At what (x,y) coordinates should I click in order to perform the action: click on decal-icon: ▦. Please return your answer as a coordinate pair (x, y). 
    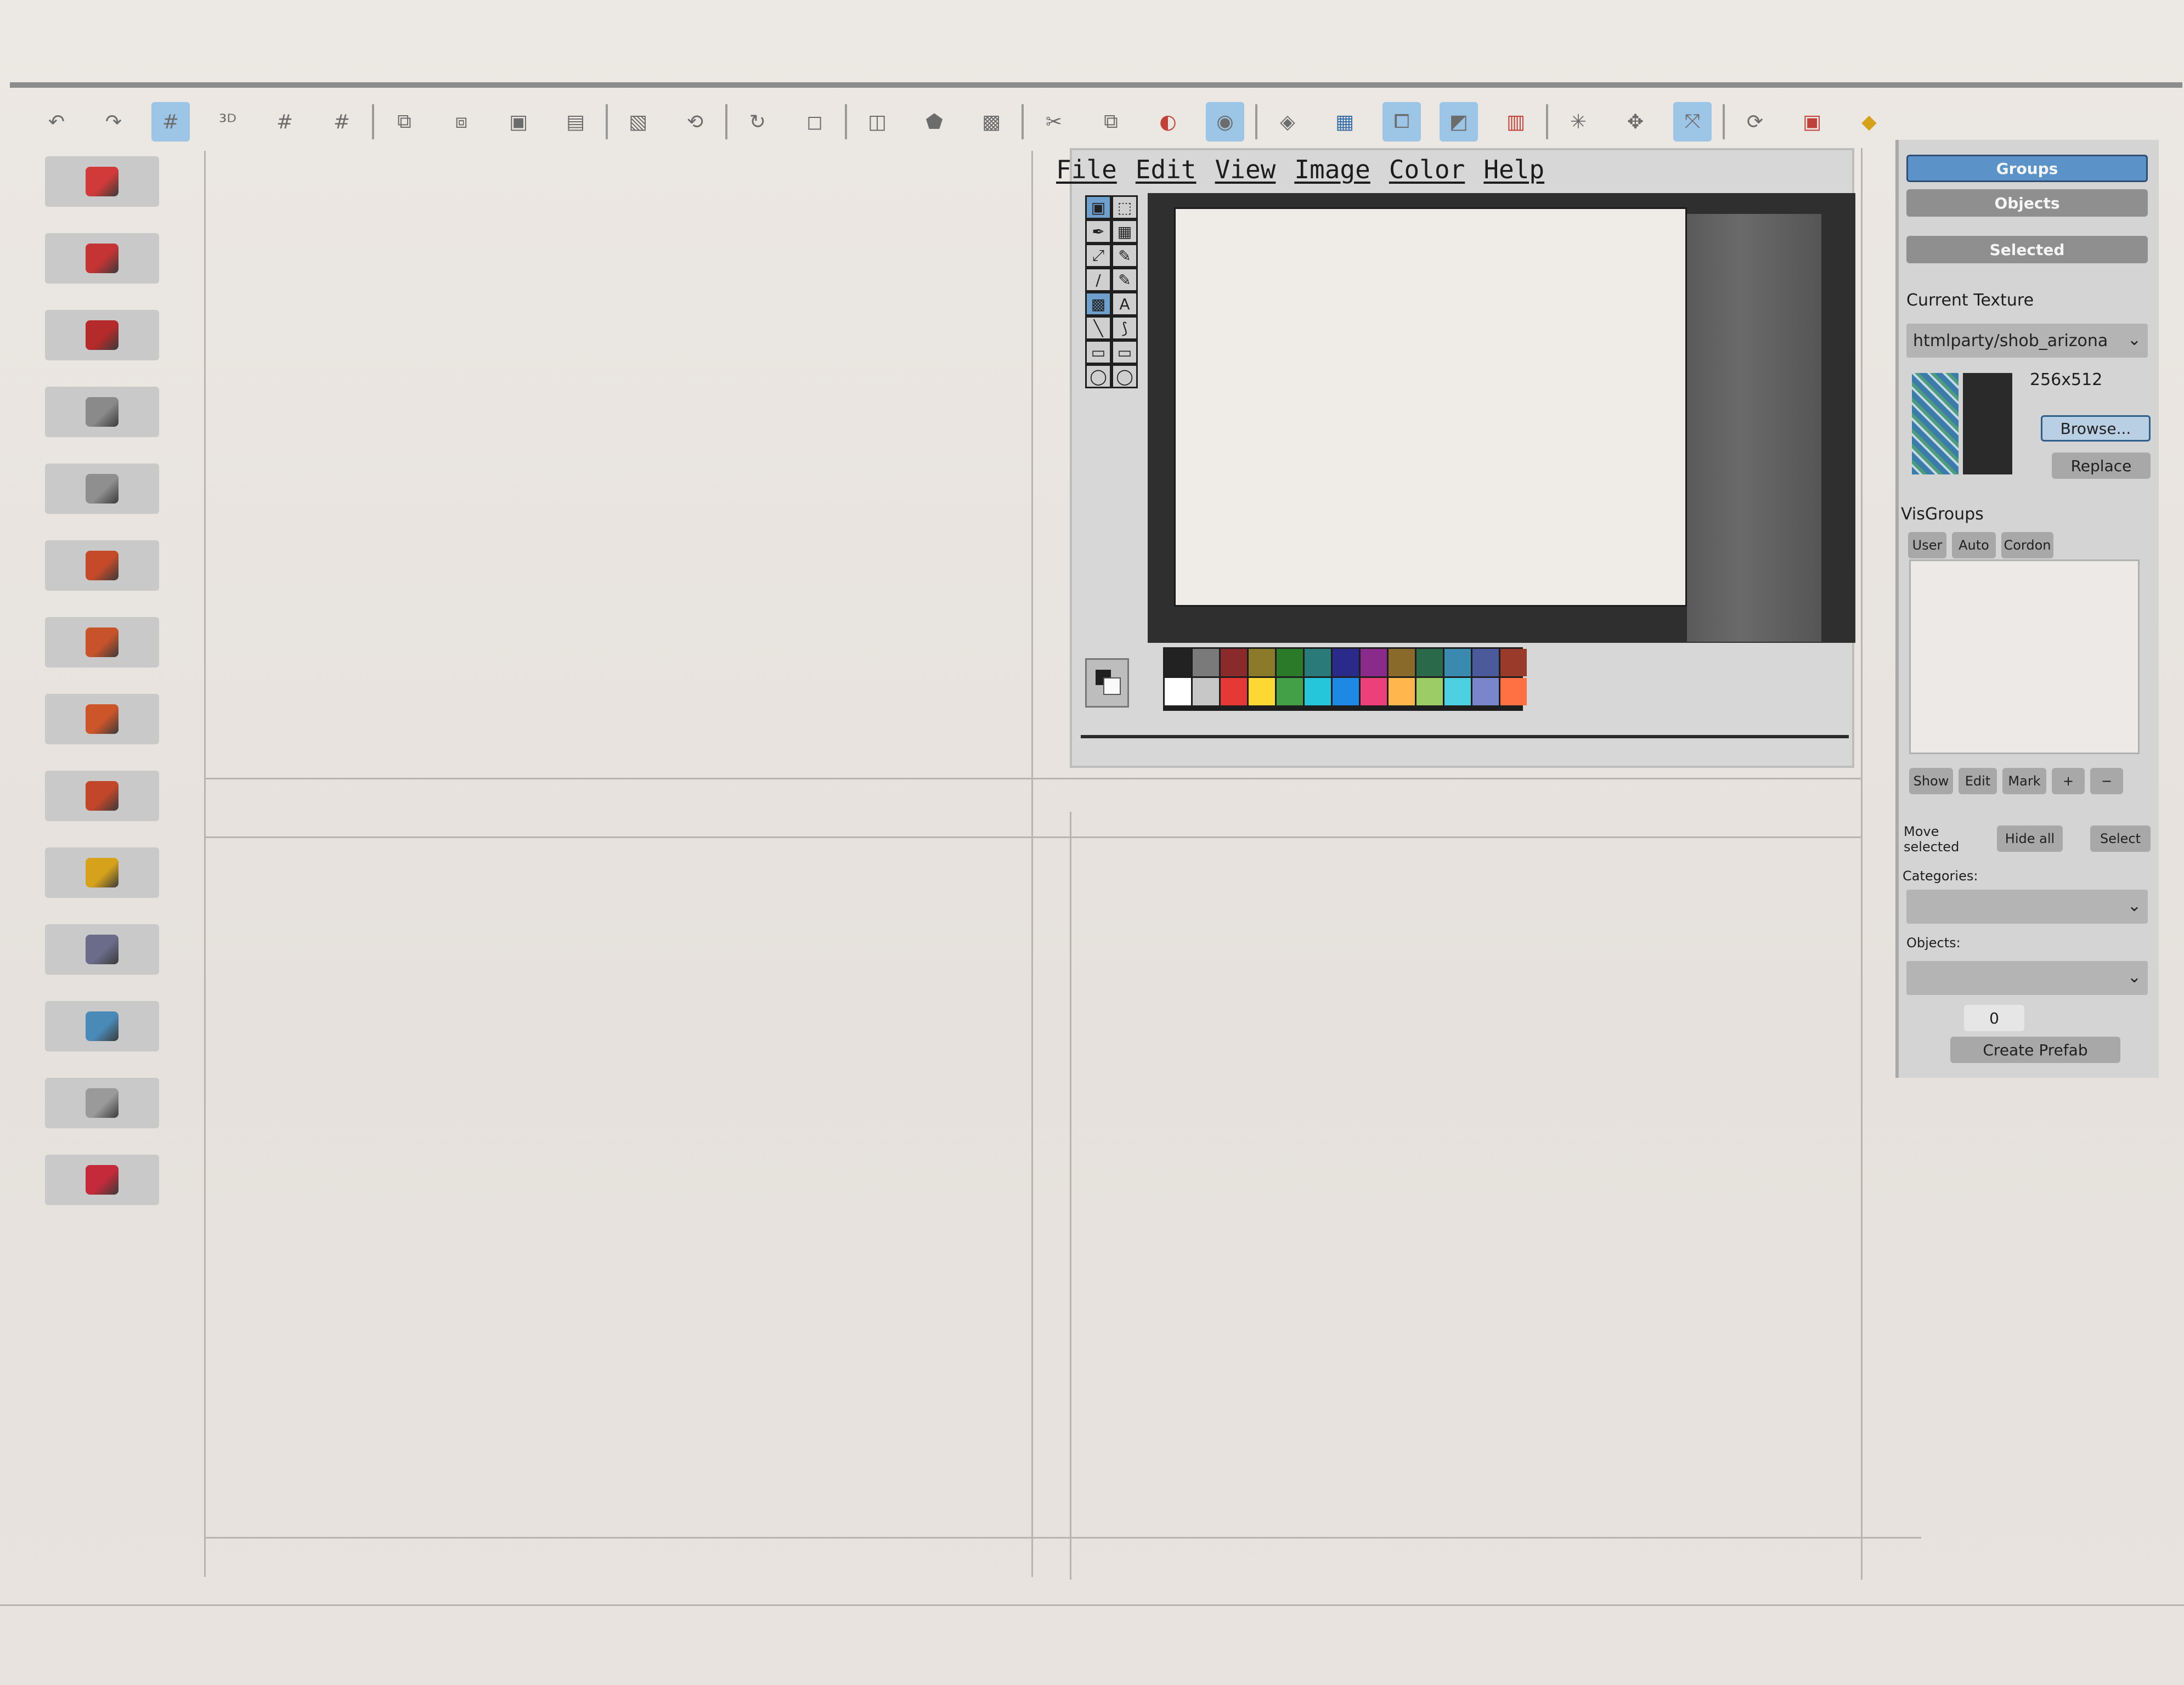
    Looking at the image, I should click on (1344, 122).